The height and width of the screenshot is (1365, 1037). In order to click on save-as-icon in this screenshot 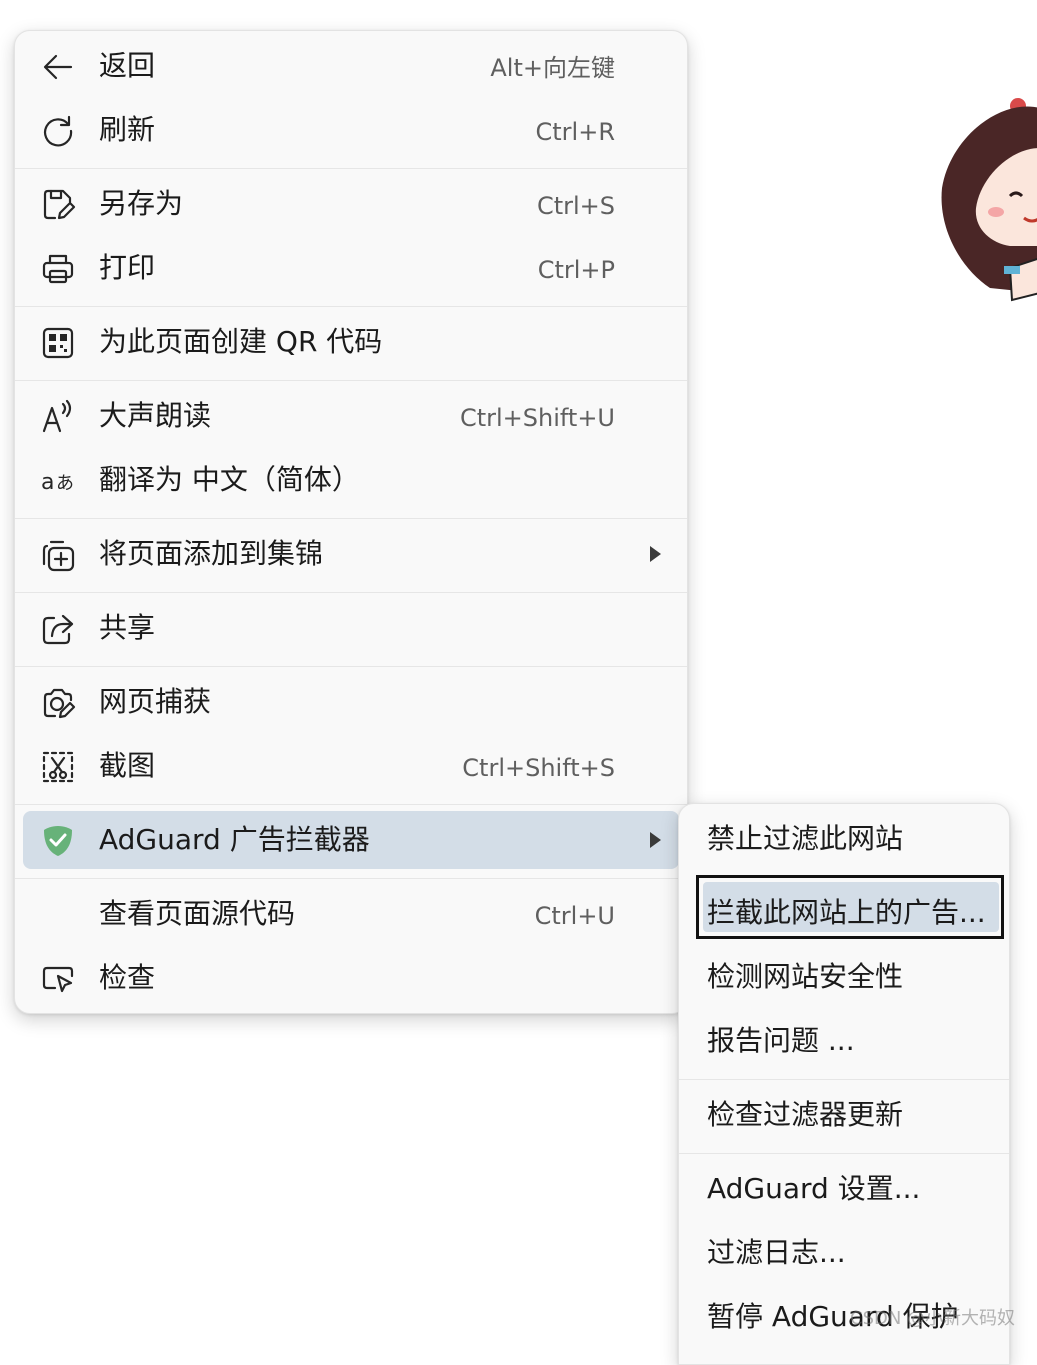, I will do `click(59, 204)`.